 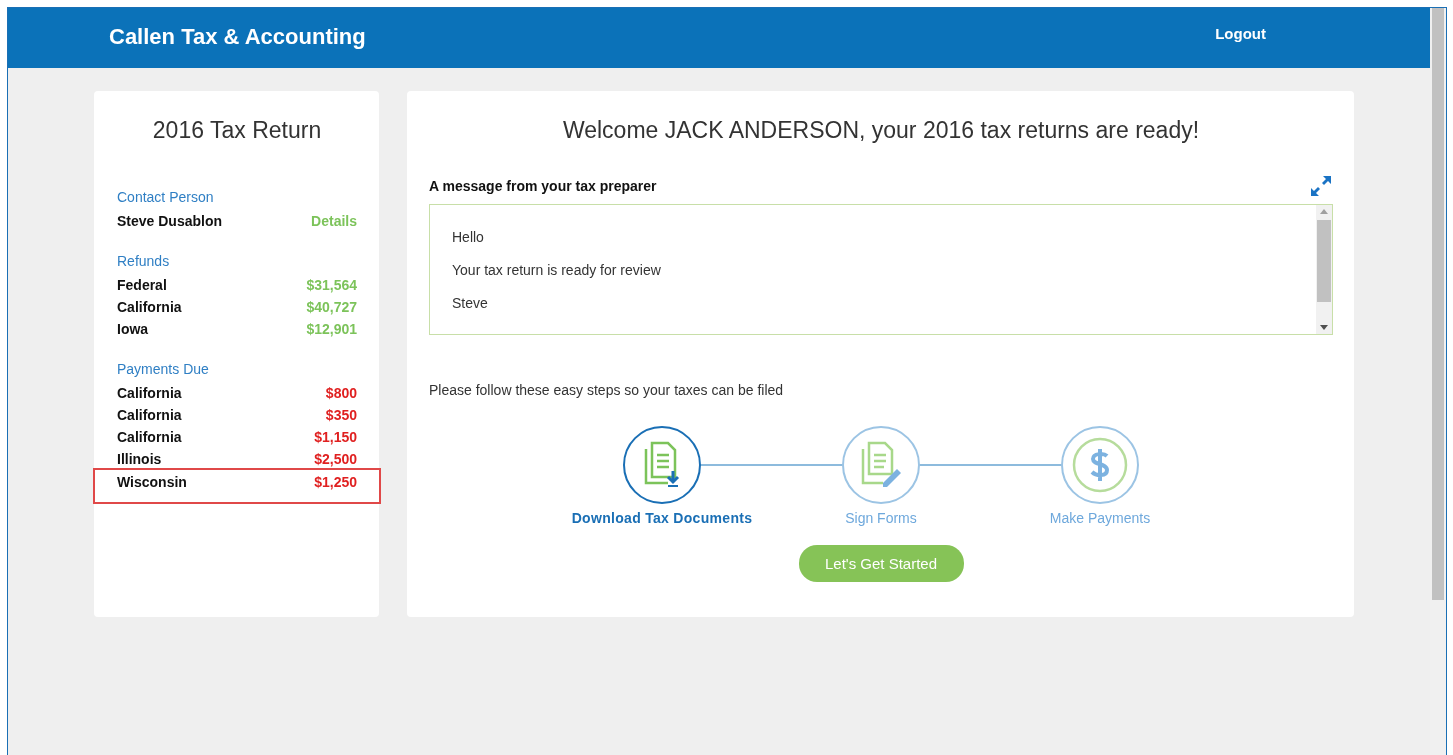 What do you see at coordinates (470, 303) in the screenshot?
I see `message-line: Steve` at bounding box center [470, 303].